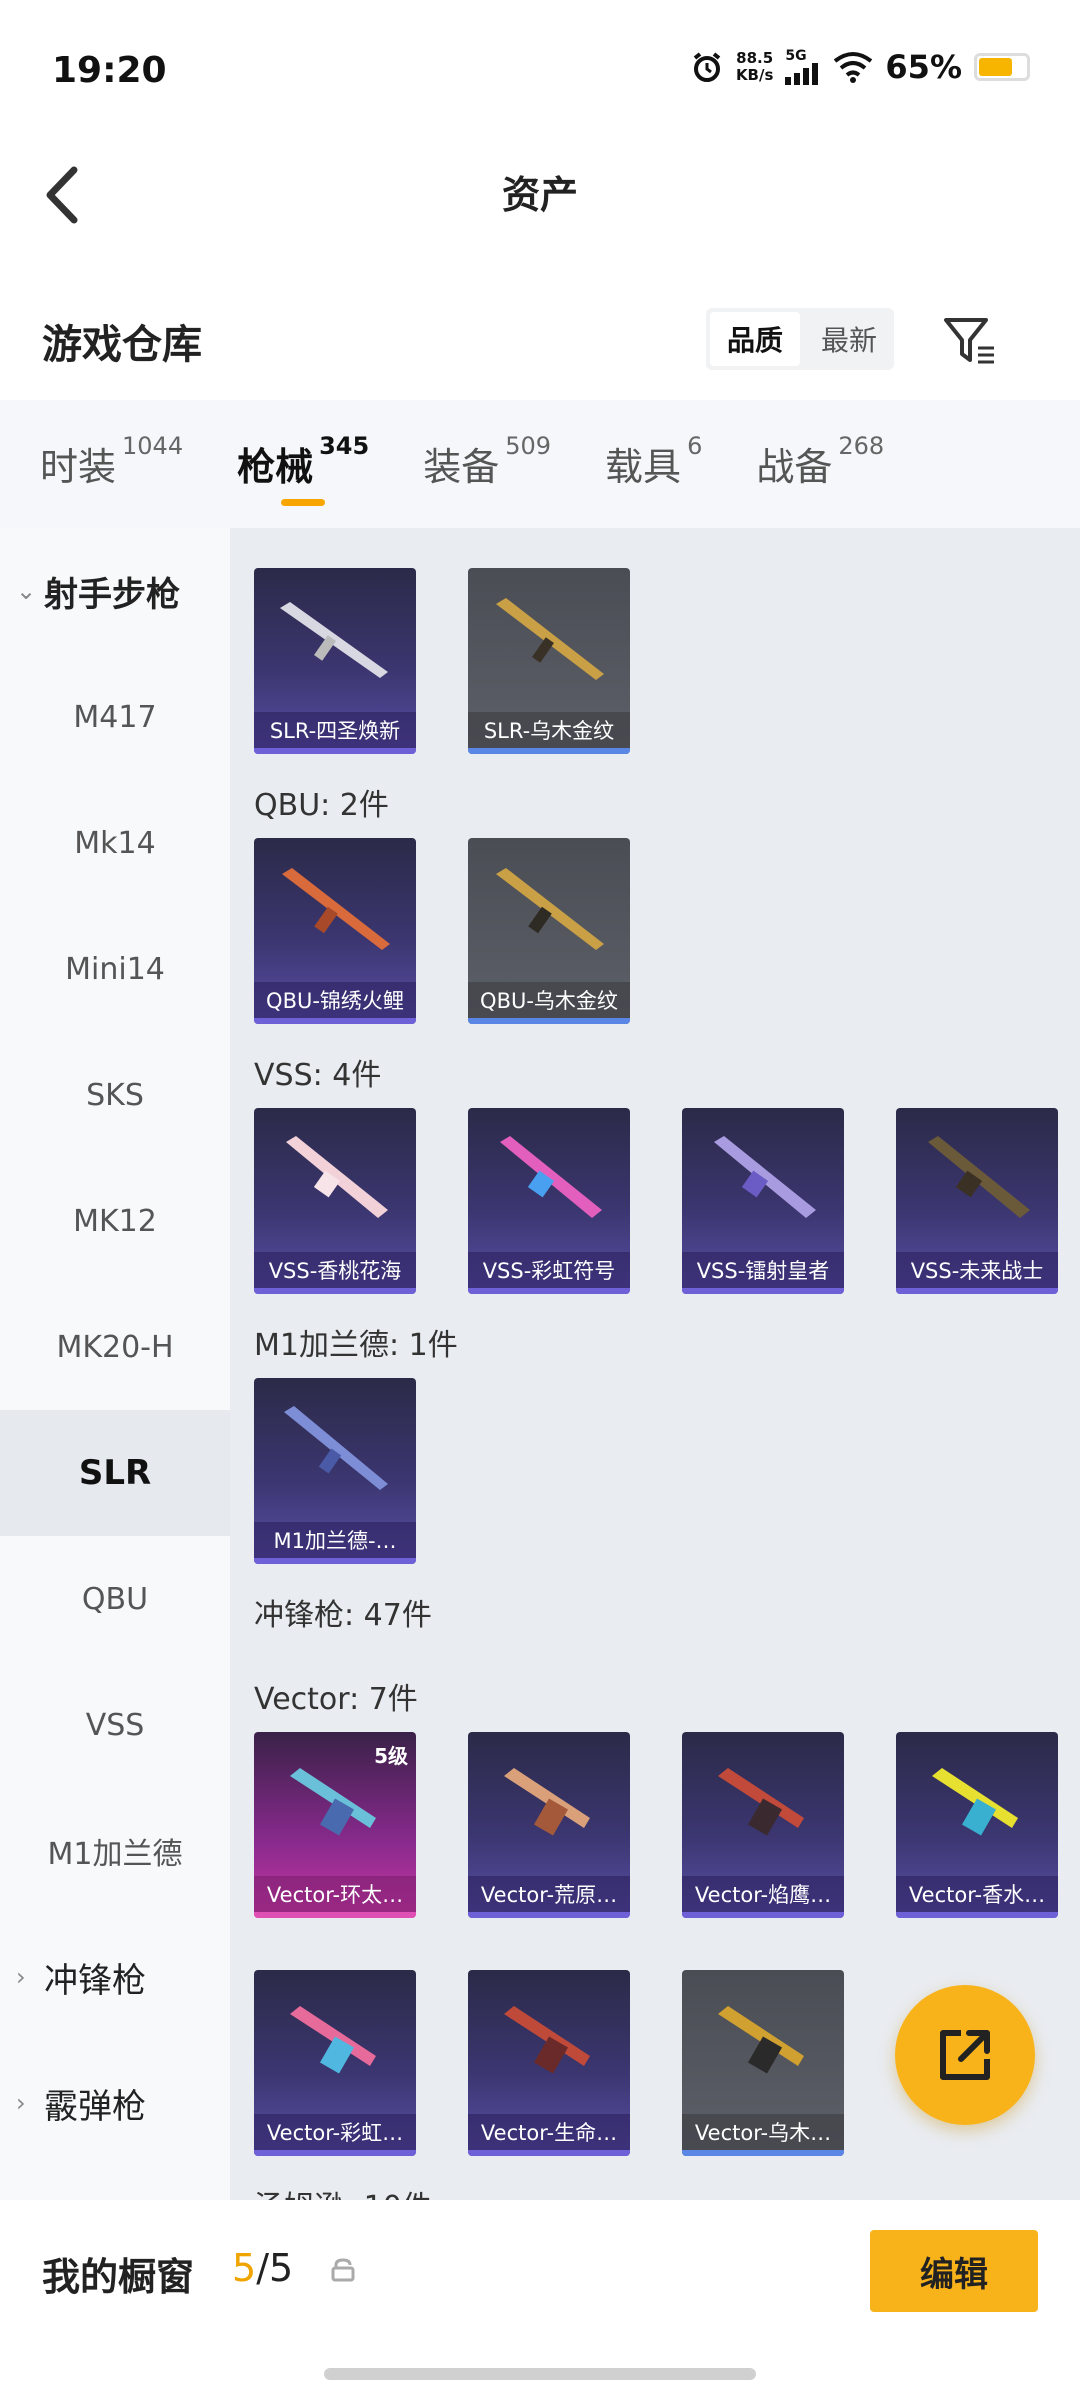  What do you see at coordinates (303, 502) in the screenshot?
I see `active-tab-indicator` at bounding box center [303, 502].